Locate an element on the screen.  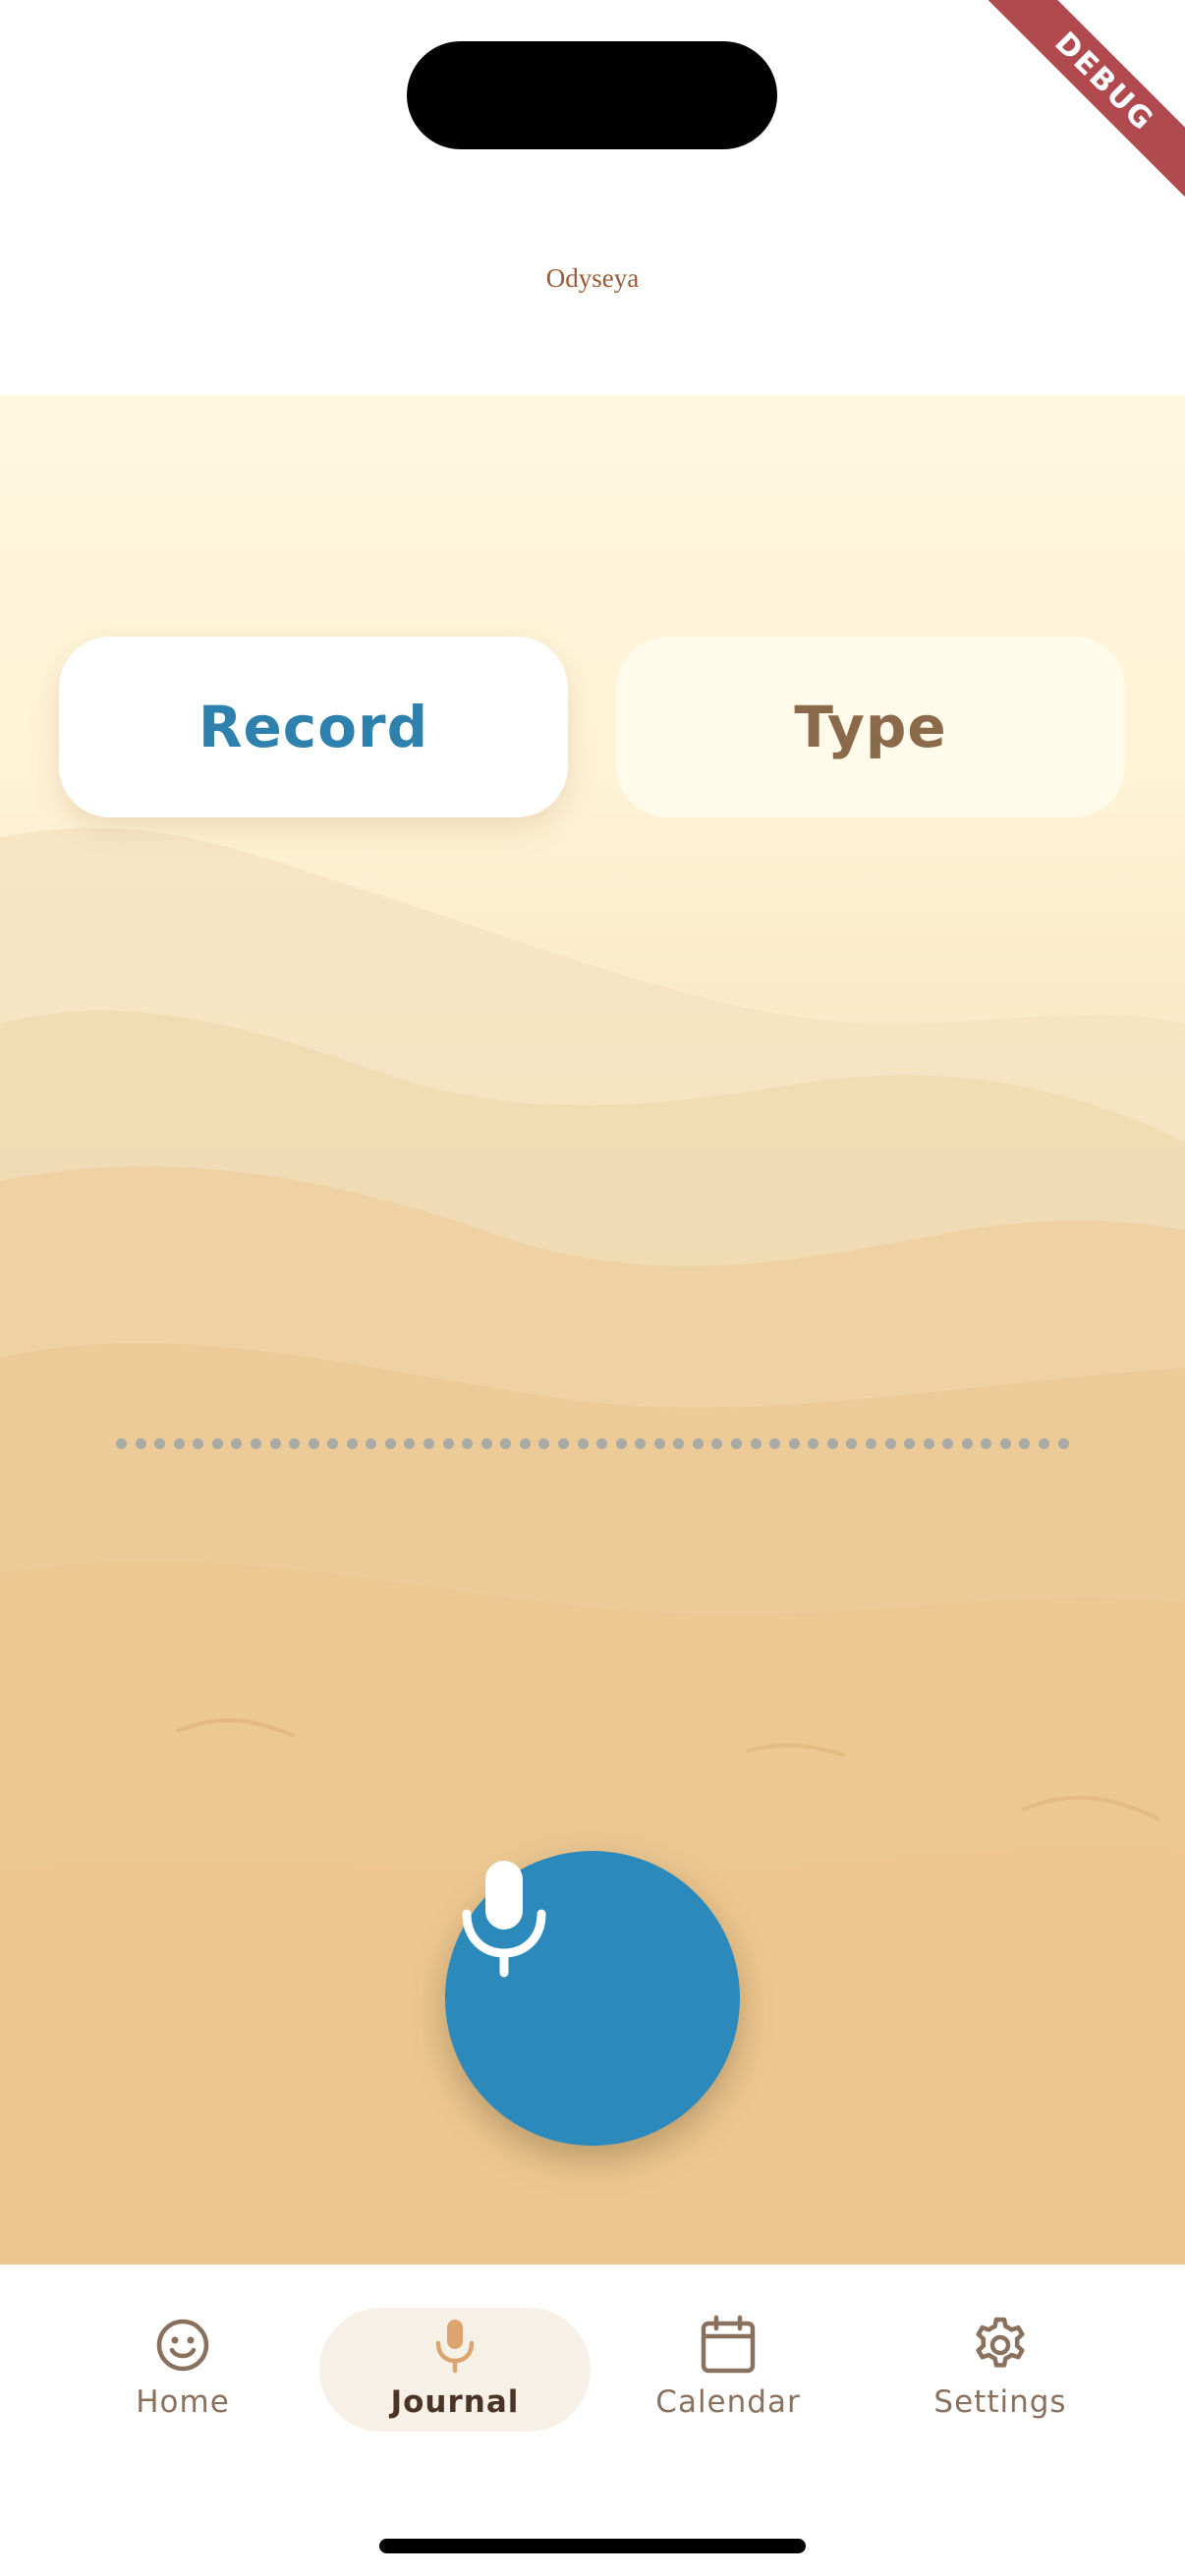
smiley-icon is located at coordinates (183, 2345).